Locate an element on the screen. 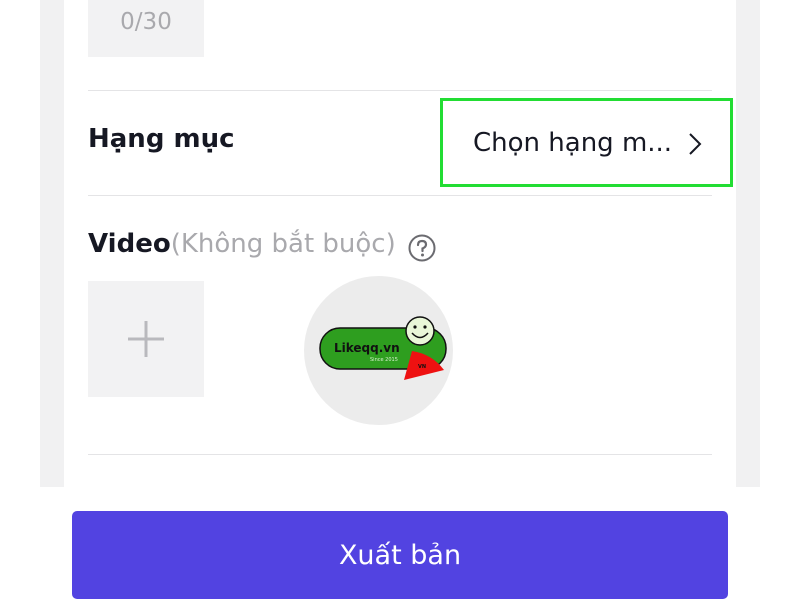  chevron-right-icon is located at coordinates (695, 144).